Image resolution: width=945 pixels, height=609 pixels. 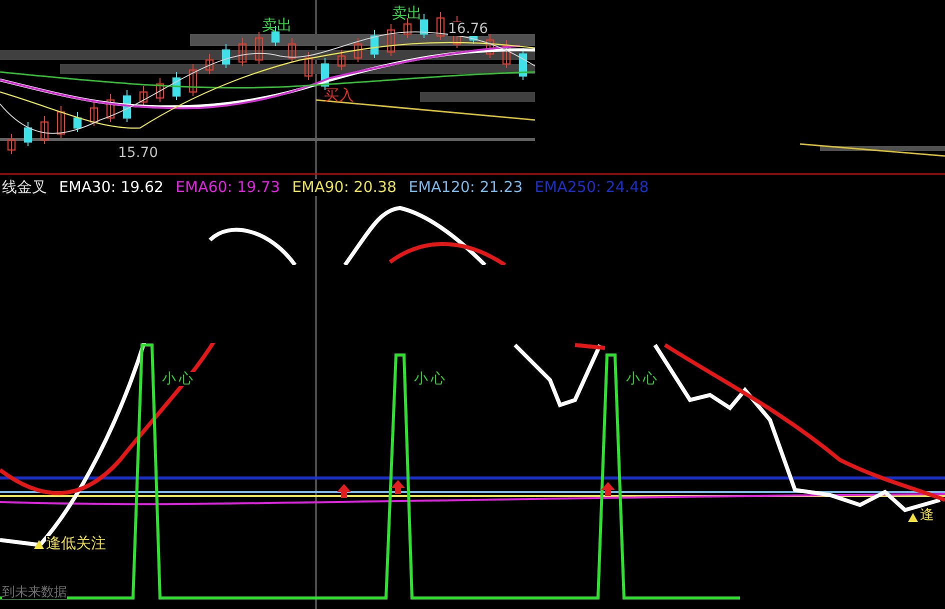 I want to click on signal-label: 逢低关注, so click(x=76, y=543).